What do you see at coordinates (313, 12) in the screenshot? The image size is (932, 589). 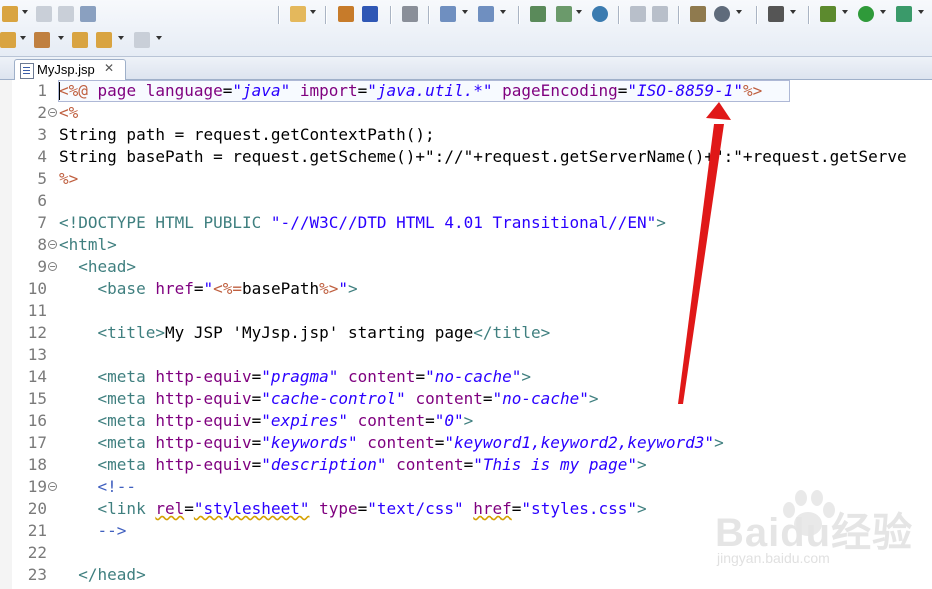 I see `new-project-dropdown-icon` at bounding box center [313, 12].